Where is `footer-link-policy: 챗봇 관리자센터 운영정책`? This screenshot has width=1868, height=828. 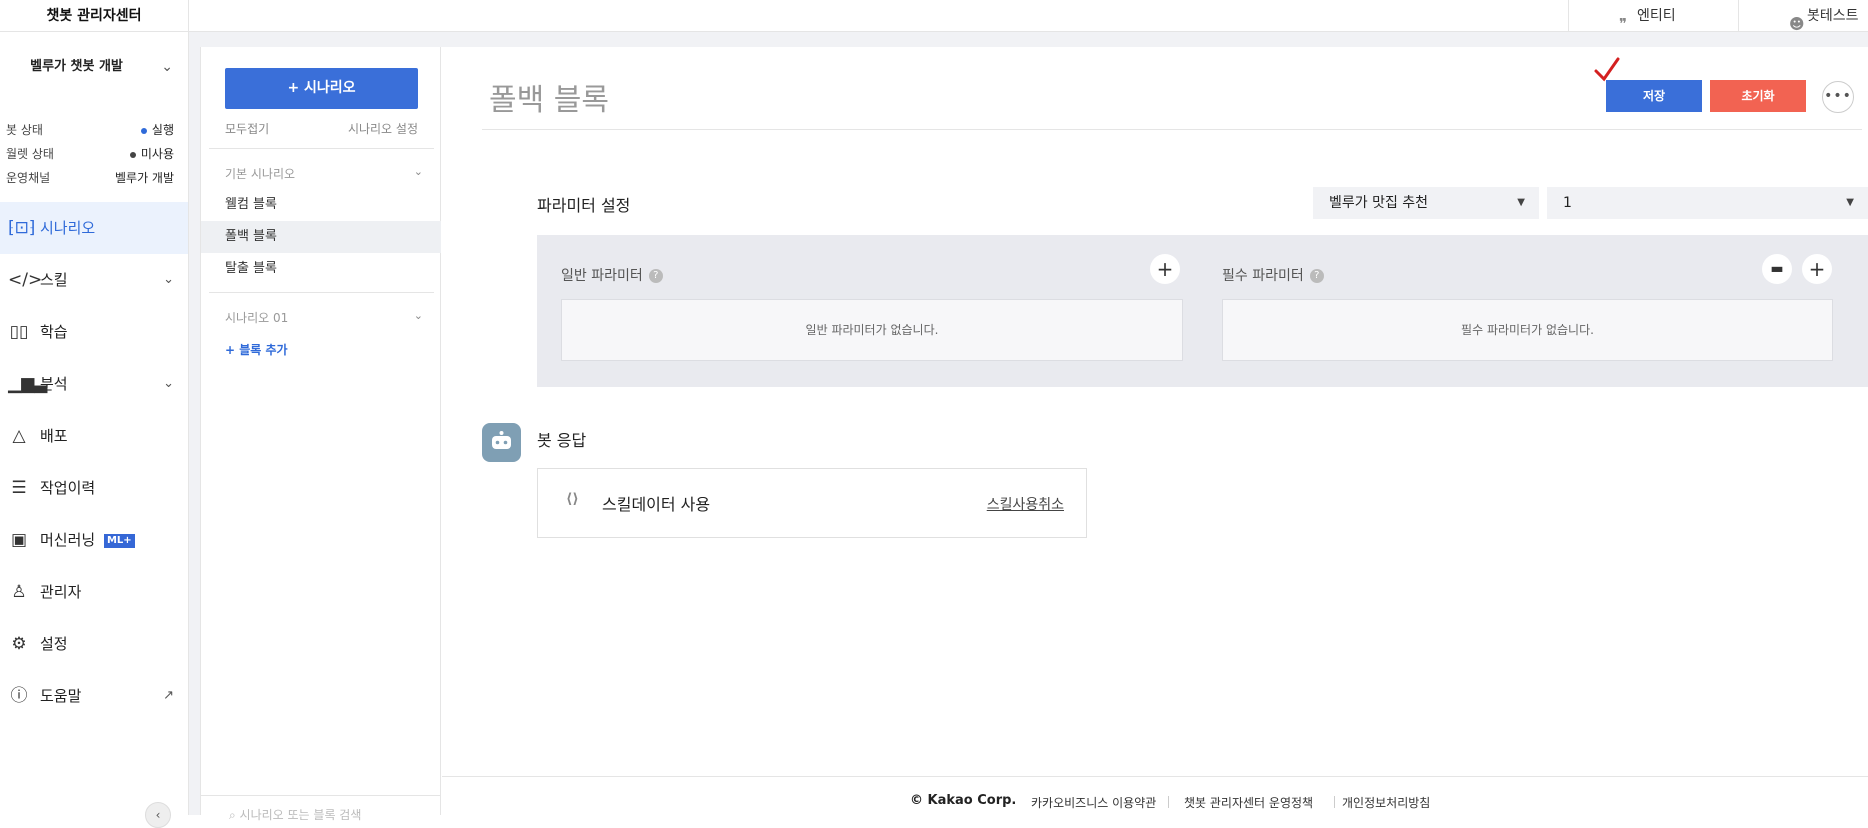 footer-link-policy: 챗봇 관리자센터 운영정책 is located at coordinates (1248, 802).